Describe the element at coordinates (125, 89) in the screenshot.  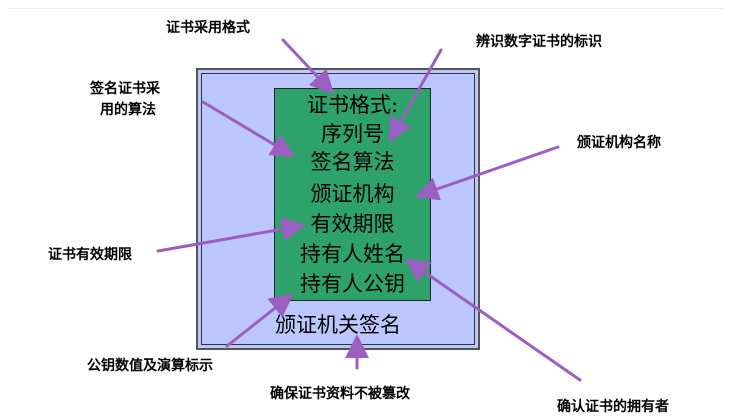
I see `callout-algorithm-line1: 签名证书采` at that location.